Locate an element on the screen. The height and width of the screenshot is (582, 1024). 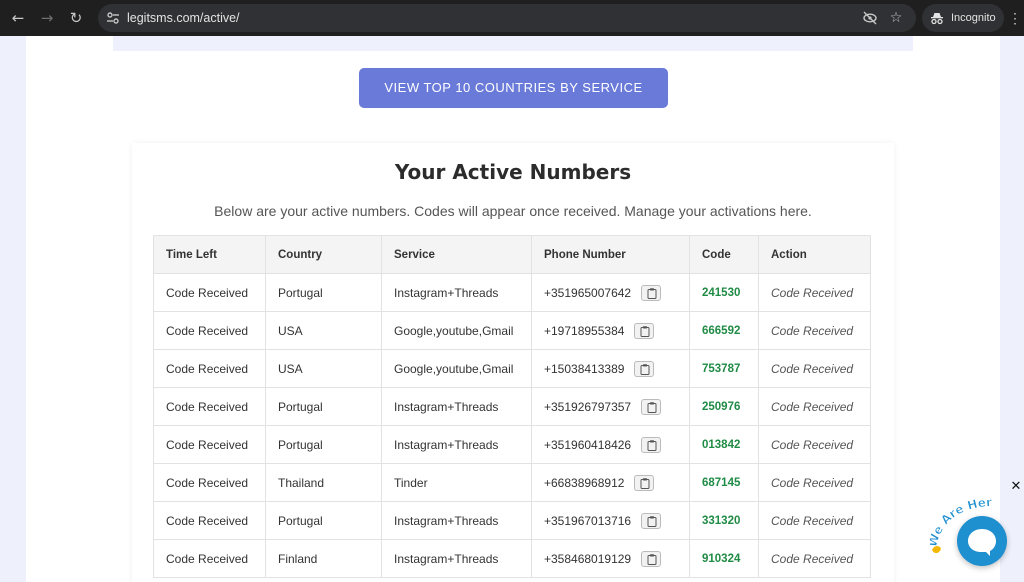
cell-code: 910324 is located at coordinates (724, 558).